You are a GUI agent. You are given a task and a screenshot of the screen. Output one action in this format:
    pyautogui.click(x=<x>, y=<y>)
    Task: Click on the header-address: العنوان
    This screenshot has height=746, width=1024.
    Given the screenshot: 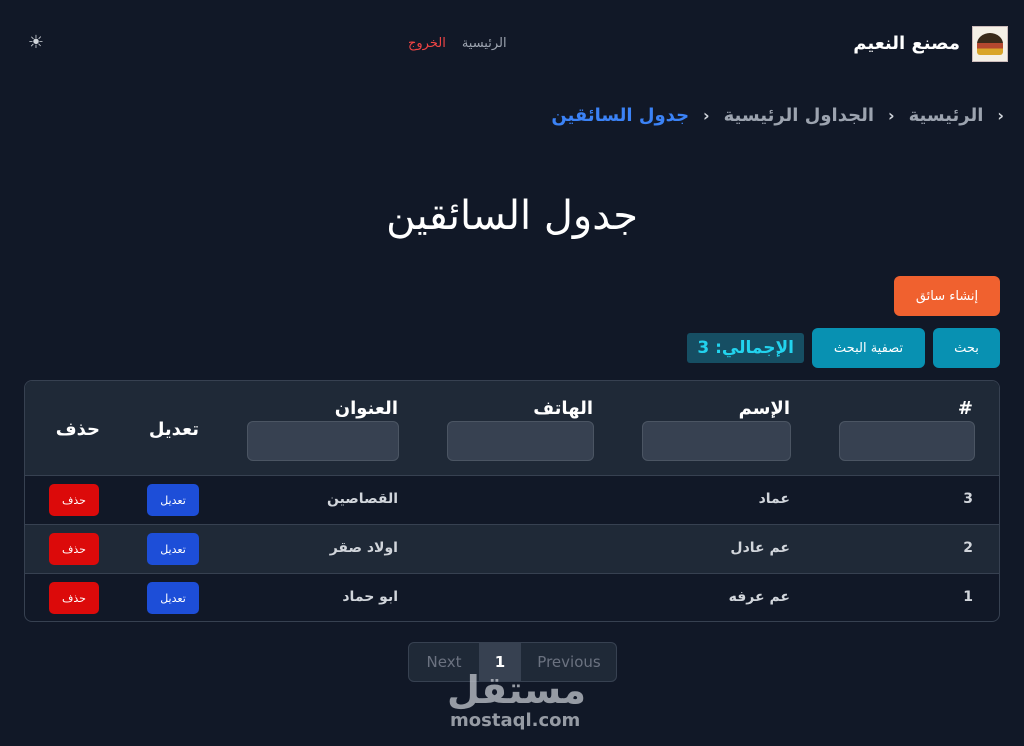 What is the action you would take?
    pyautogui.click(x=366, y=408)
    